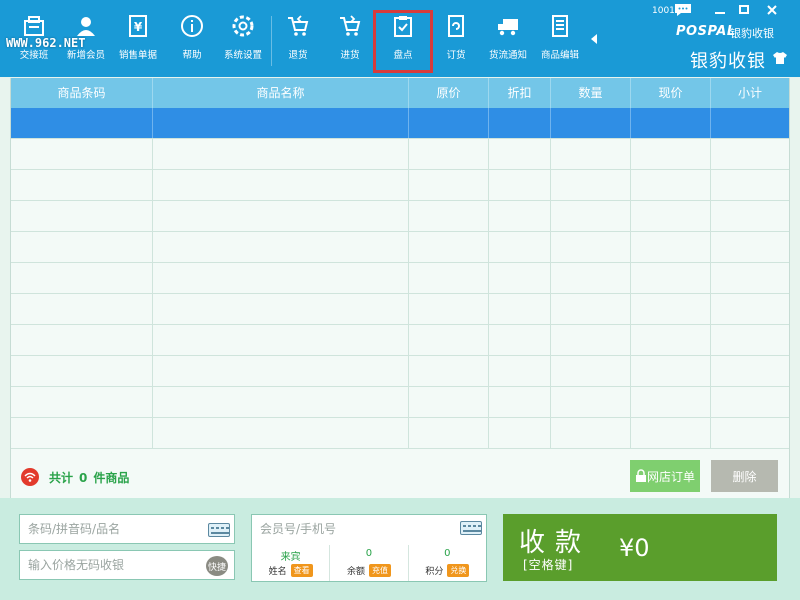 Image resolution: width=800 pixels, height=600 pixels. I want to click on maximize-button, so click(744, 10).